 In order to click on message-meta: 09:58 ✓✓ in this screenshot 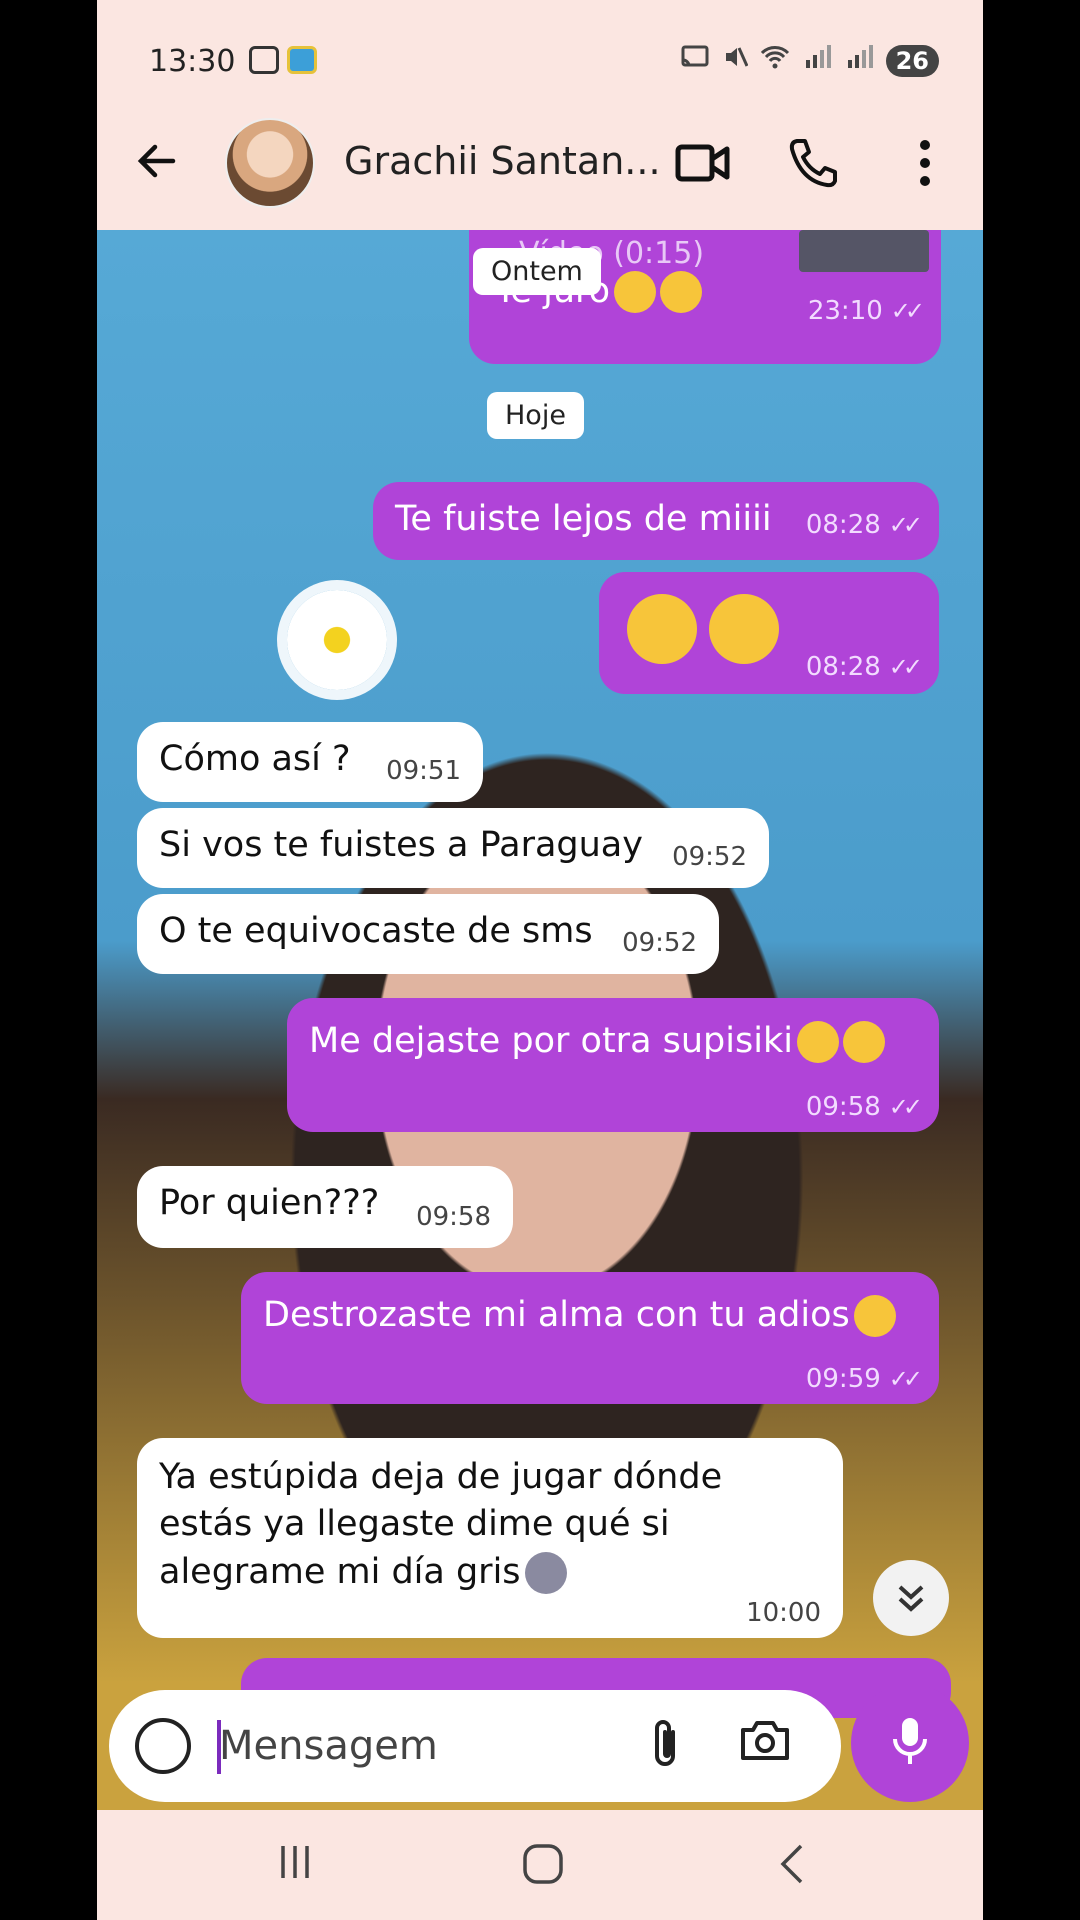, I will do `click(864, 1107)`.